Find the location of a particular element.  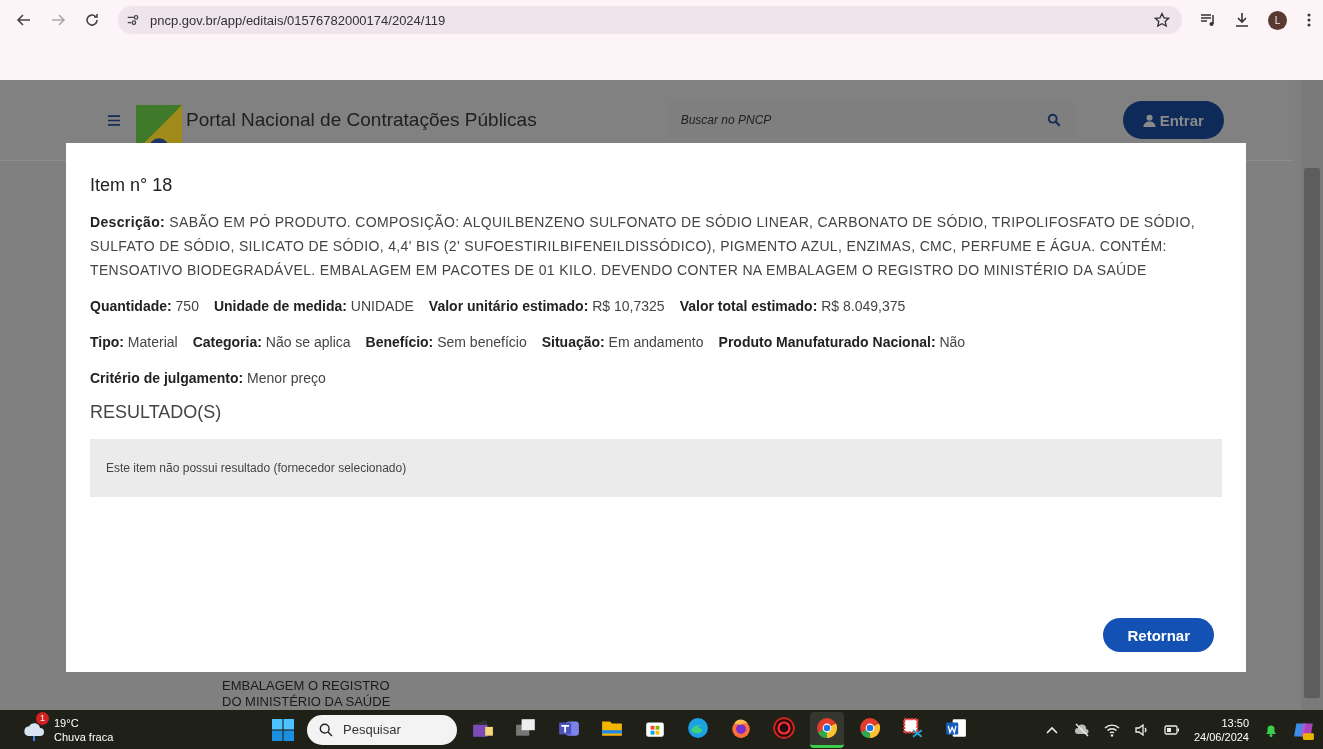

user-icon is located at coordinates (1149, 120).